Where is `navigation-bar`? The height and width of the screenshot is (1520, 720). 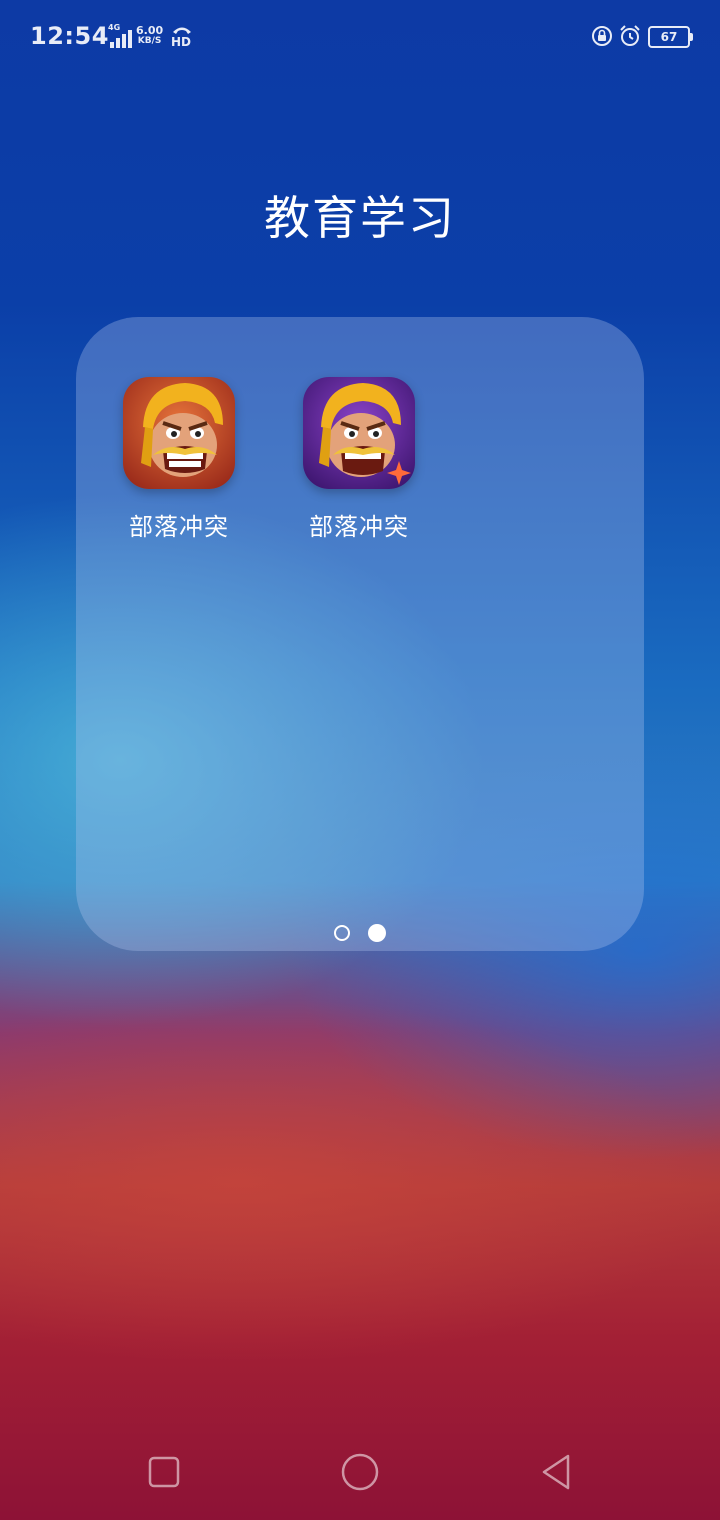
navigation-bar is located at coordinates (360, 1470).